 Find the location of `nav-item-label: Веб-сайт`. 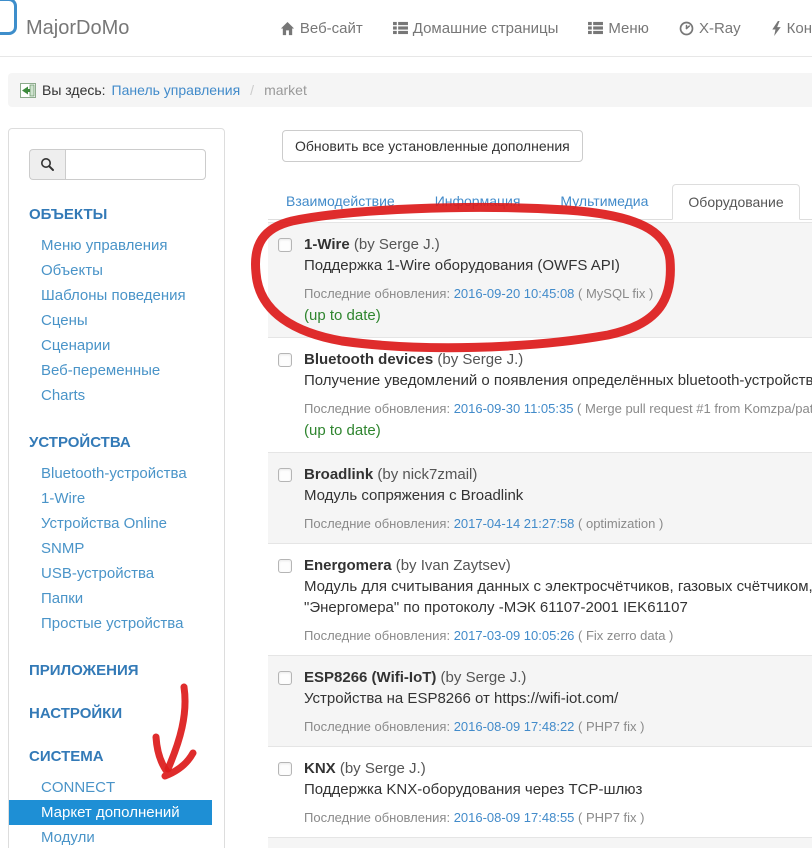

nav-item-label: Веб-сайт is located at coordinates (331, 28).